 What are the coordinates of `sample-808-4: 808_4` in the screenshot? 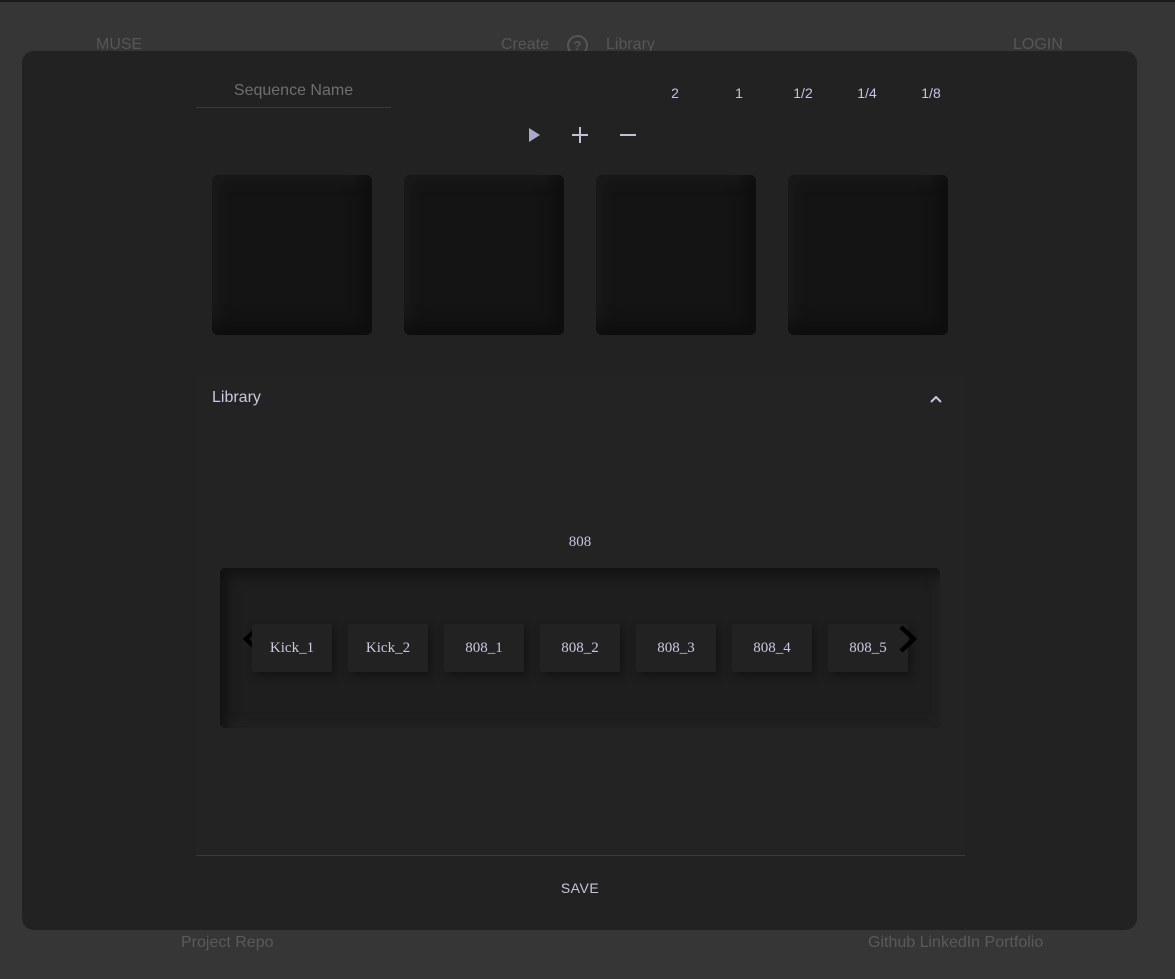 It's located at (772, 648).